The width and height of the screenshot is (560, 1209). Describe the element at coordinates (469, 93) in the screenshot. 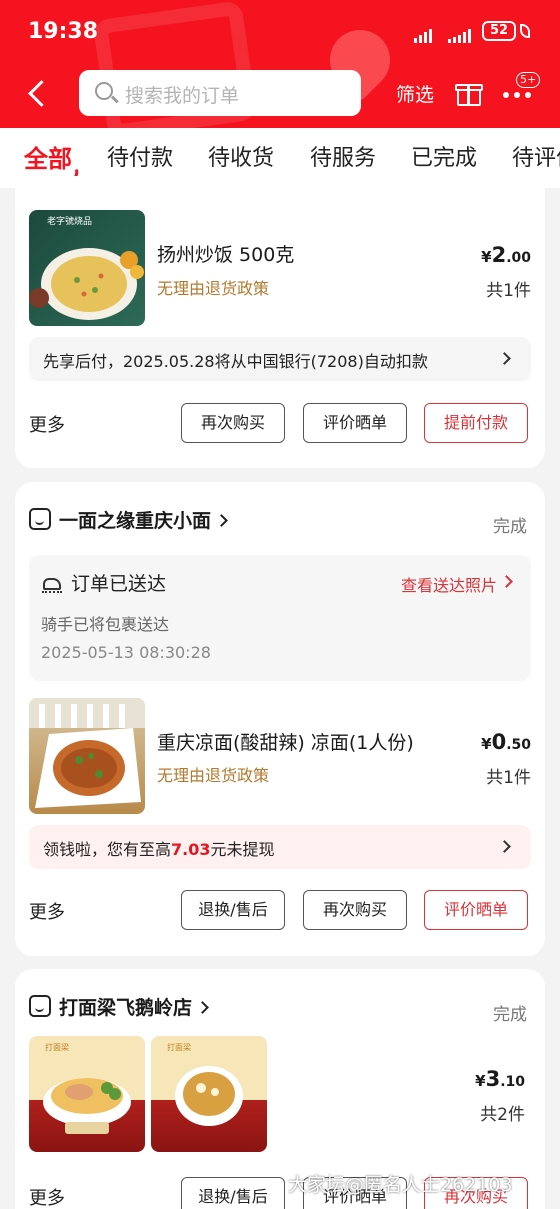

I see `gift-icon` at that location.